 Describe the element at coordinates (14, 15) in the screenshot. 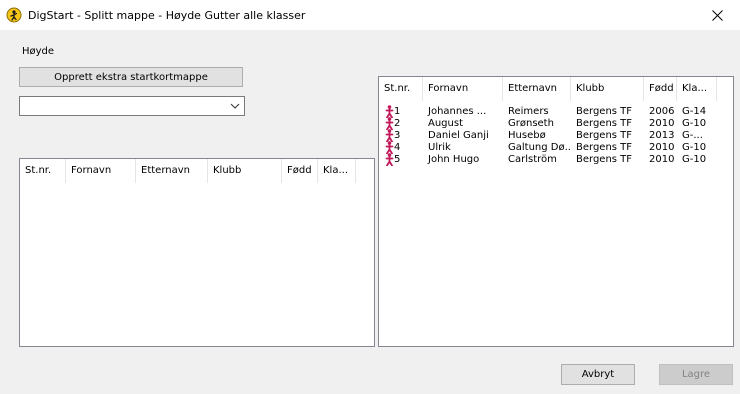

I see `digstart-logo-icon` at that location.